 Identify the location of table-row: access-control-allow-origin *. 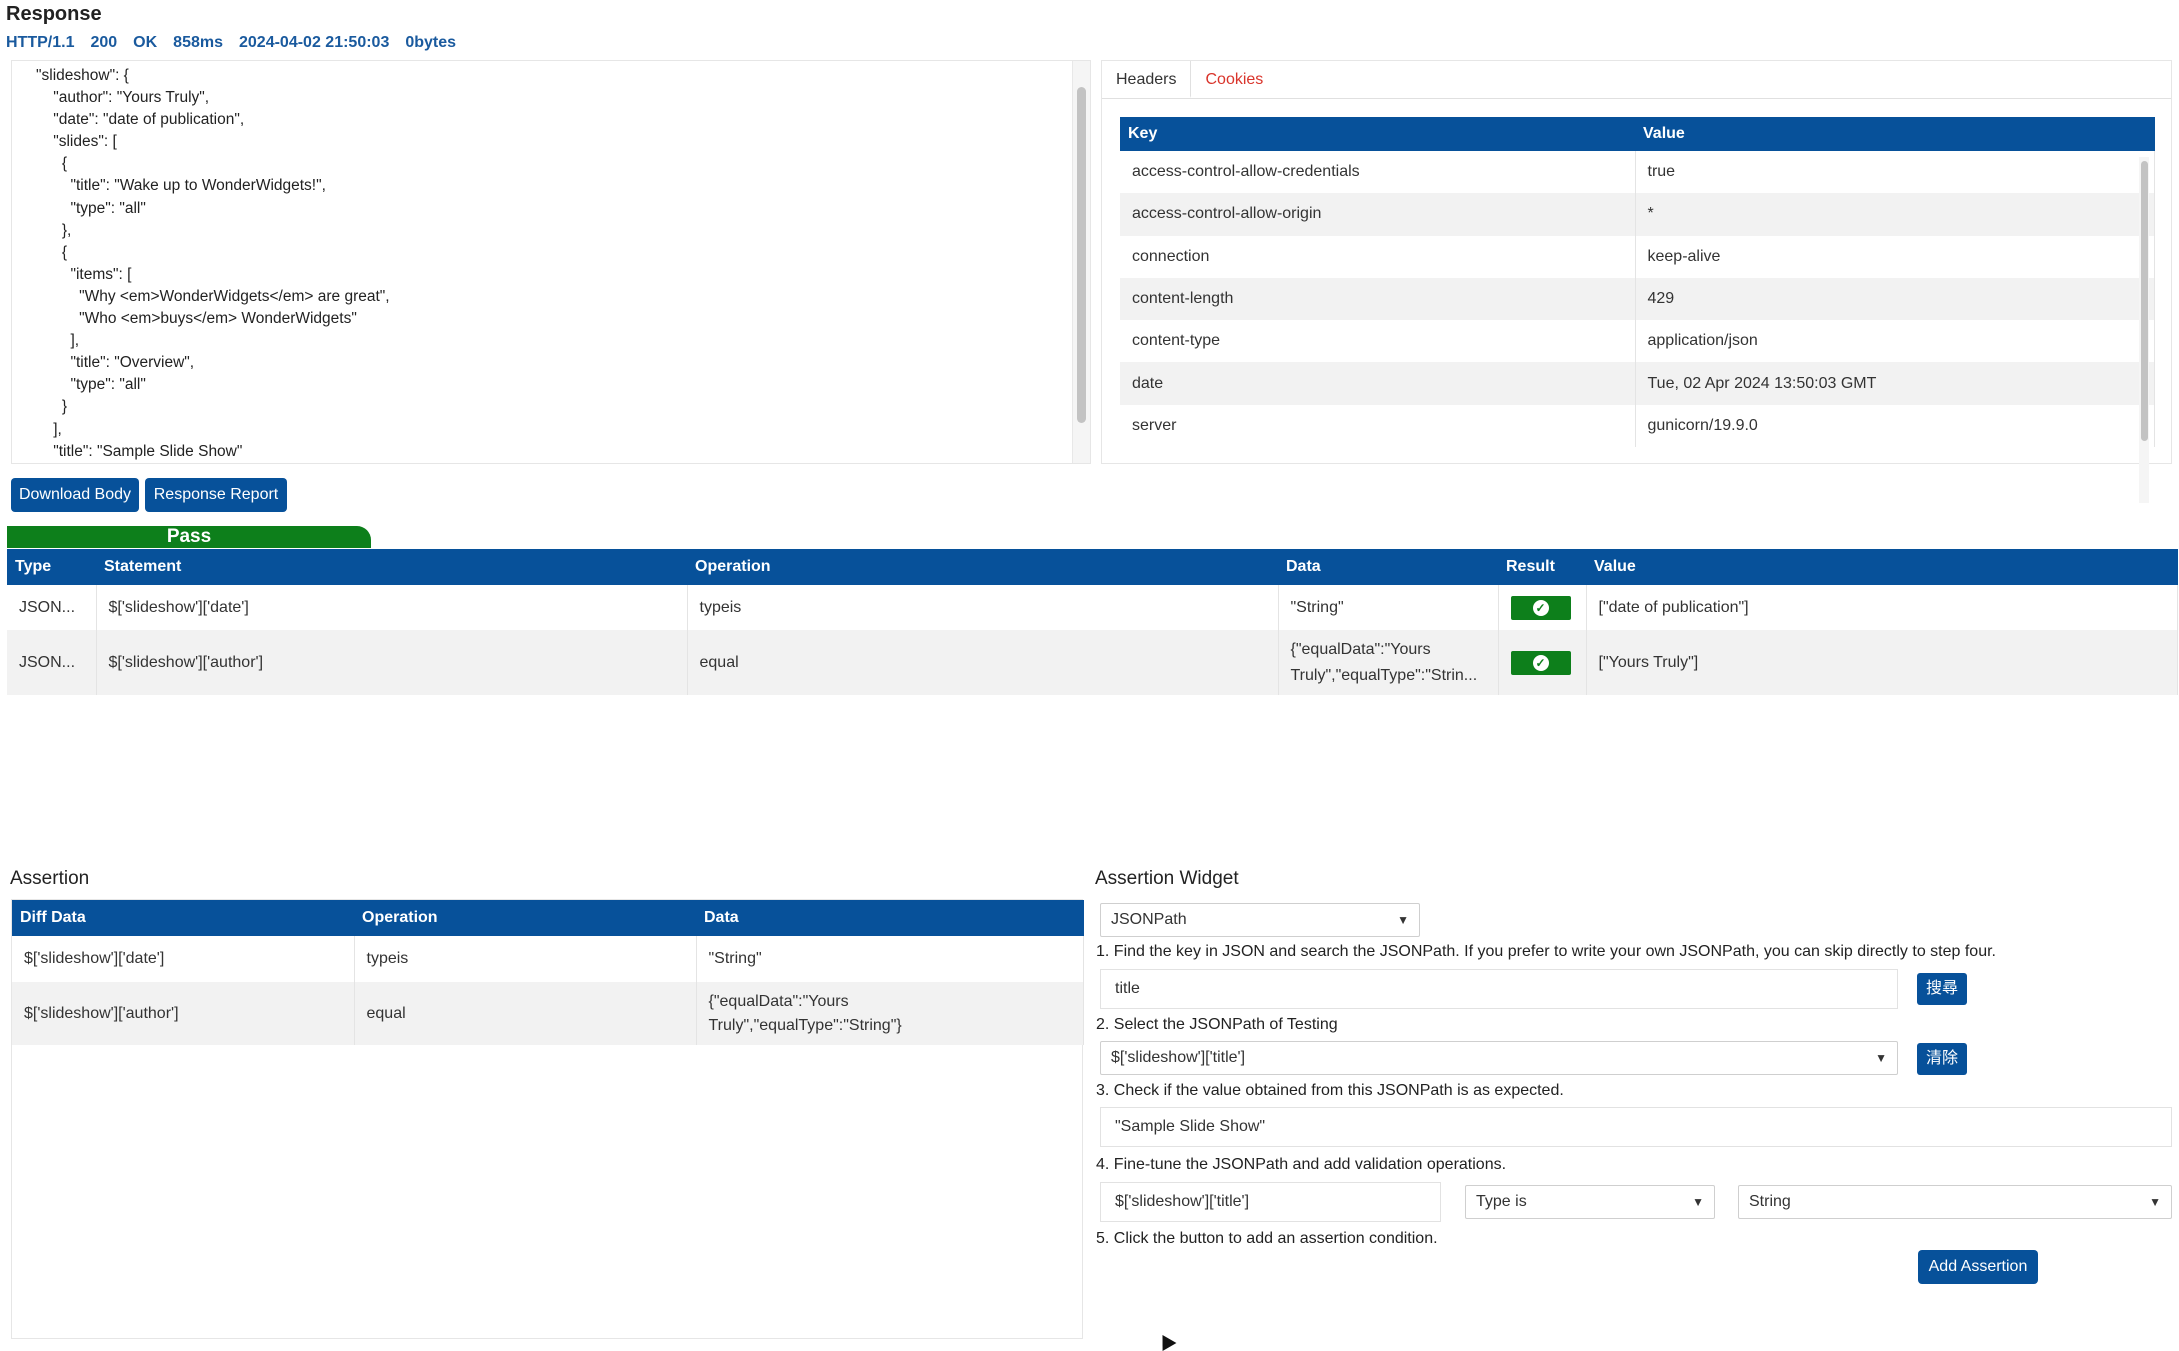
(1637, 214).